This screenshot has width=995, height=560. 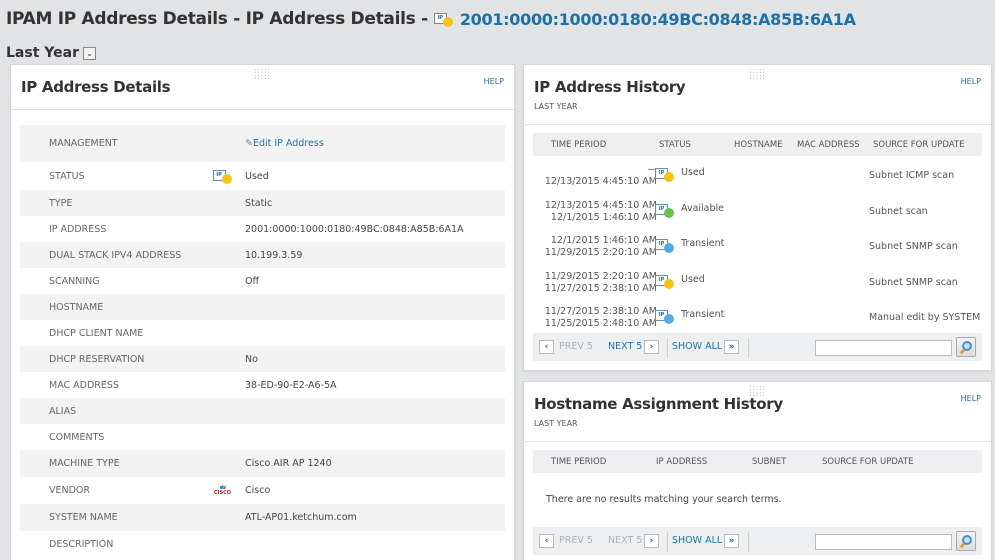 What do you see at coordinates (249, 143) in the screenshot?
I see `pencil-icon: ✎` at bounding box center [249, 143].